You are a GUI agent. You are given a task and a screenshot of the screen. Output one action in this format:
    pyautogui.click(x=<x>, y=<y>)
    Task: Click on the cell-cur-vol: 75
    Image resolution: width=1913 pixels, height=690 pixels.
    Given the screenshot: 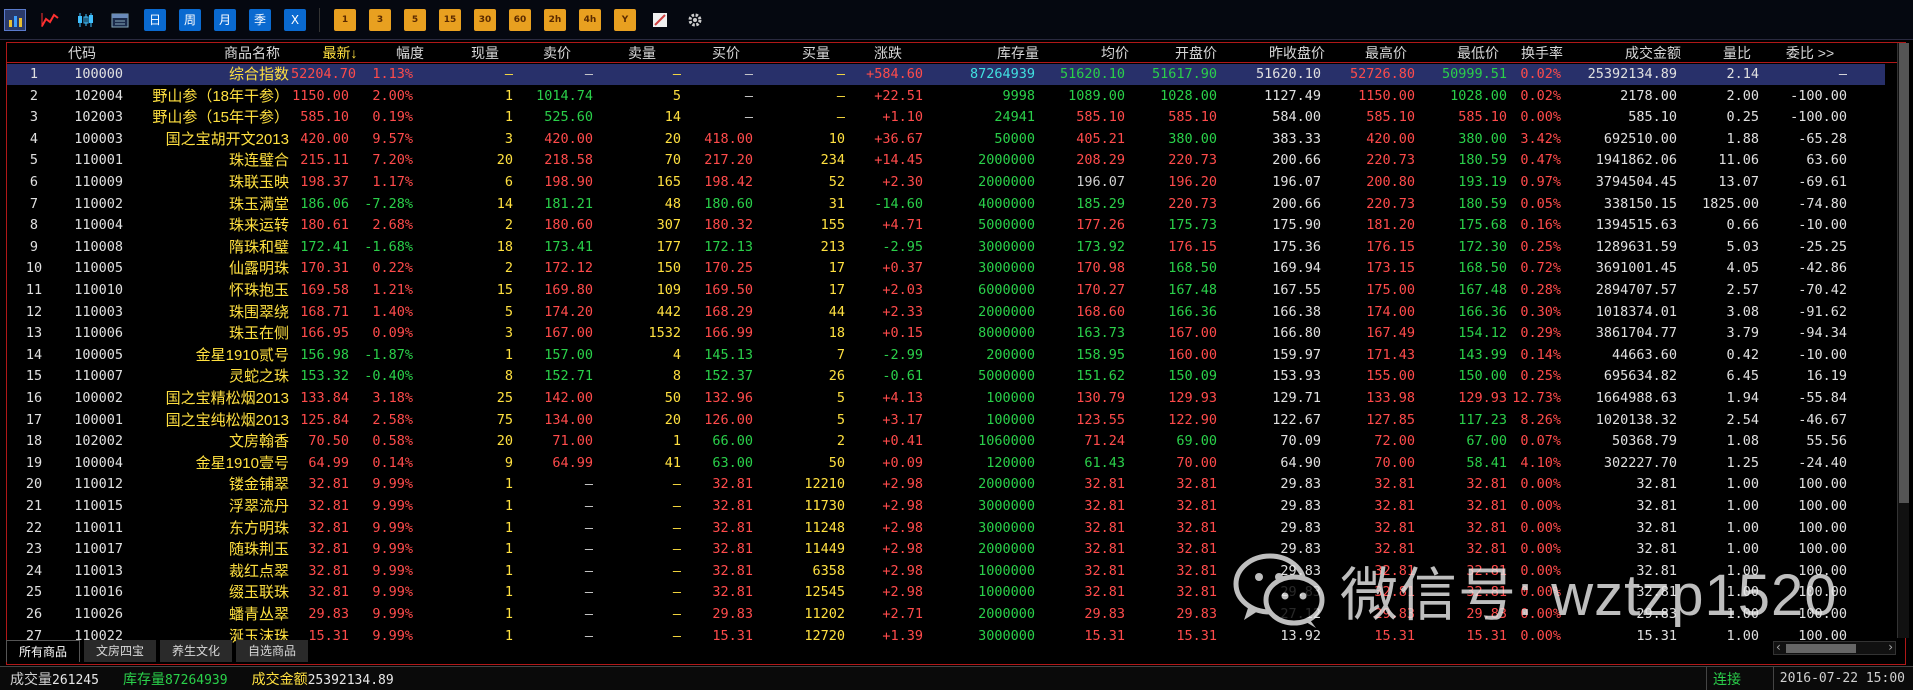 What is the action you would take?
    pyautogui.click(x=504, y=419)
    